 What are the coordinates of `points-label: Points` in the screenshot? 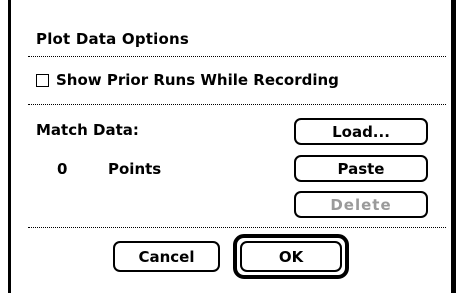 It's located at (135, 169).